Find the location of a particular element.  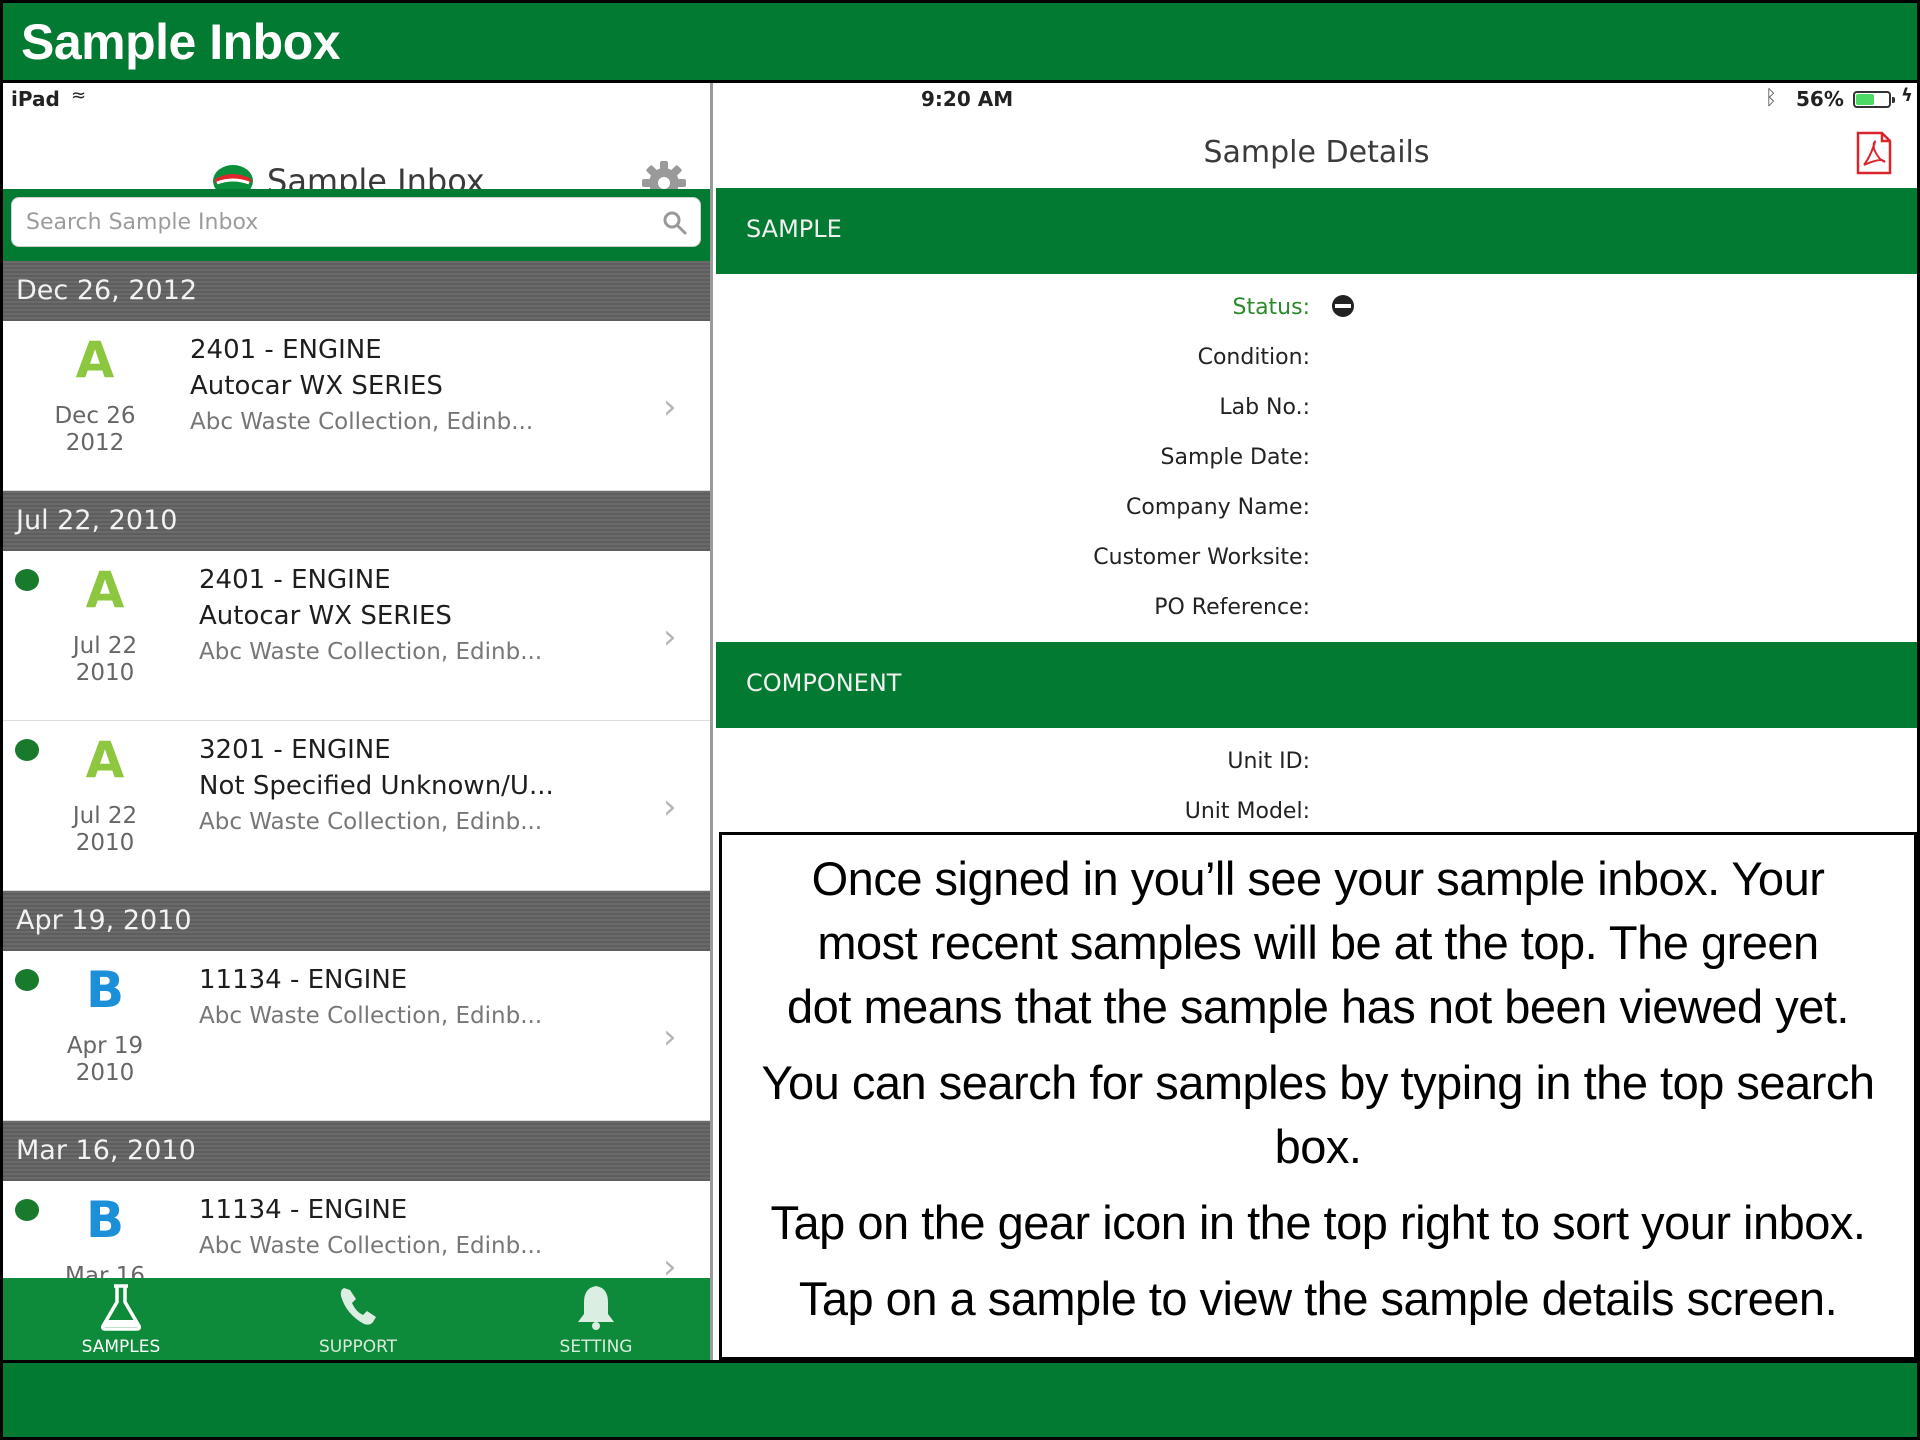

search-input is located at coordinates (336, 222).